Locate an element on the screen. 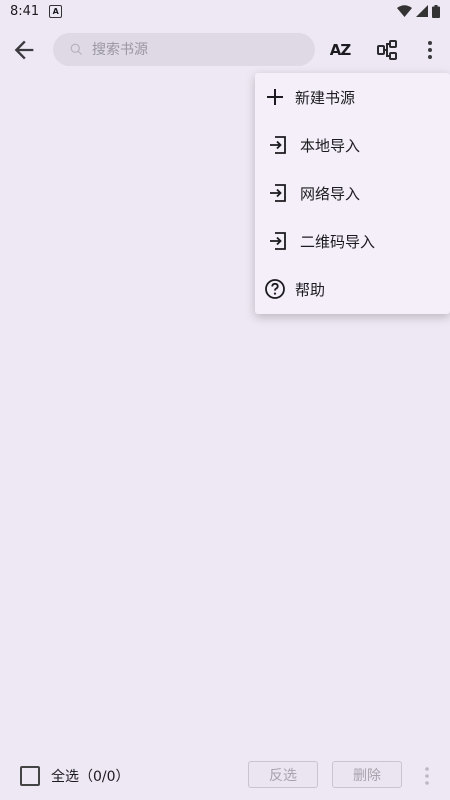 The height and width of the screenshot is (800, 450). search-input is located at coordinates (197, 49).